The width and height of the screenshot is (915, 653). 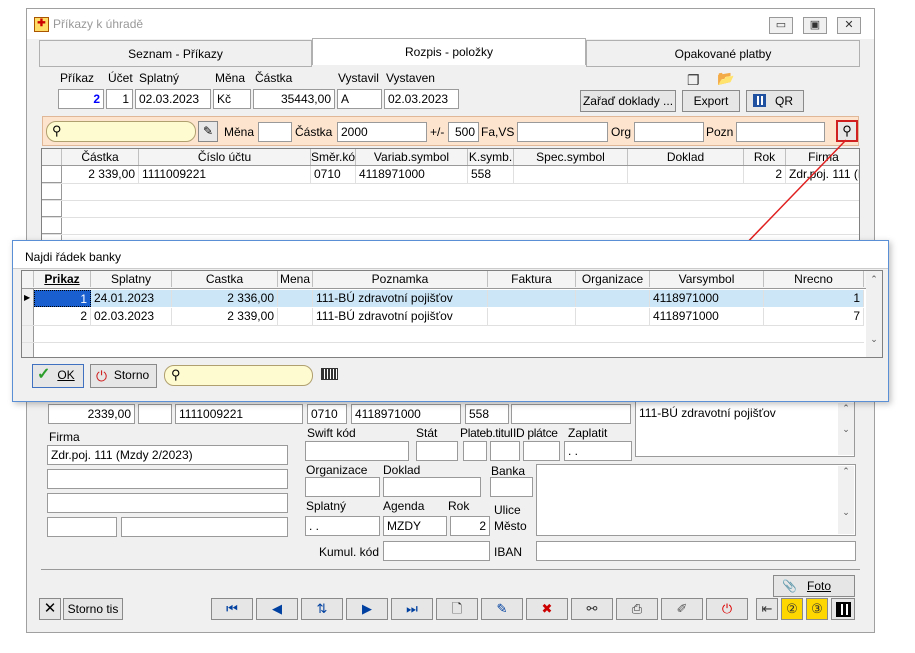 I want to click on close-x-button: ✕, so click(x=50, y=609).